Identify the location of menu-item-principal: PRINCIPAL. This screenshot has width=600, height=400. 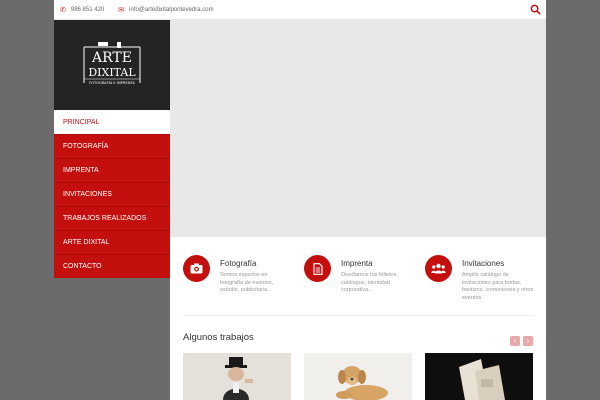
(112, 122).